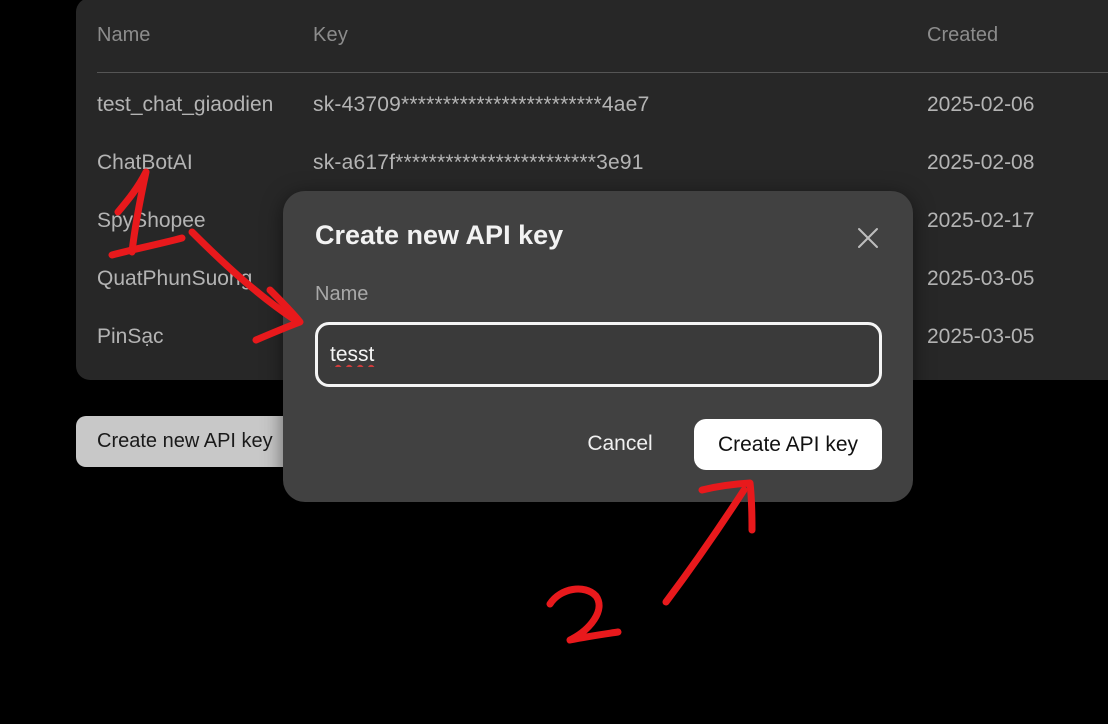 The height and width of the screenshot is (724, 1108). What do you see at coordinates (151, 220) in the screenshot?
I see `key-name: SpyShopee` at bounding box center [151, 220].